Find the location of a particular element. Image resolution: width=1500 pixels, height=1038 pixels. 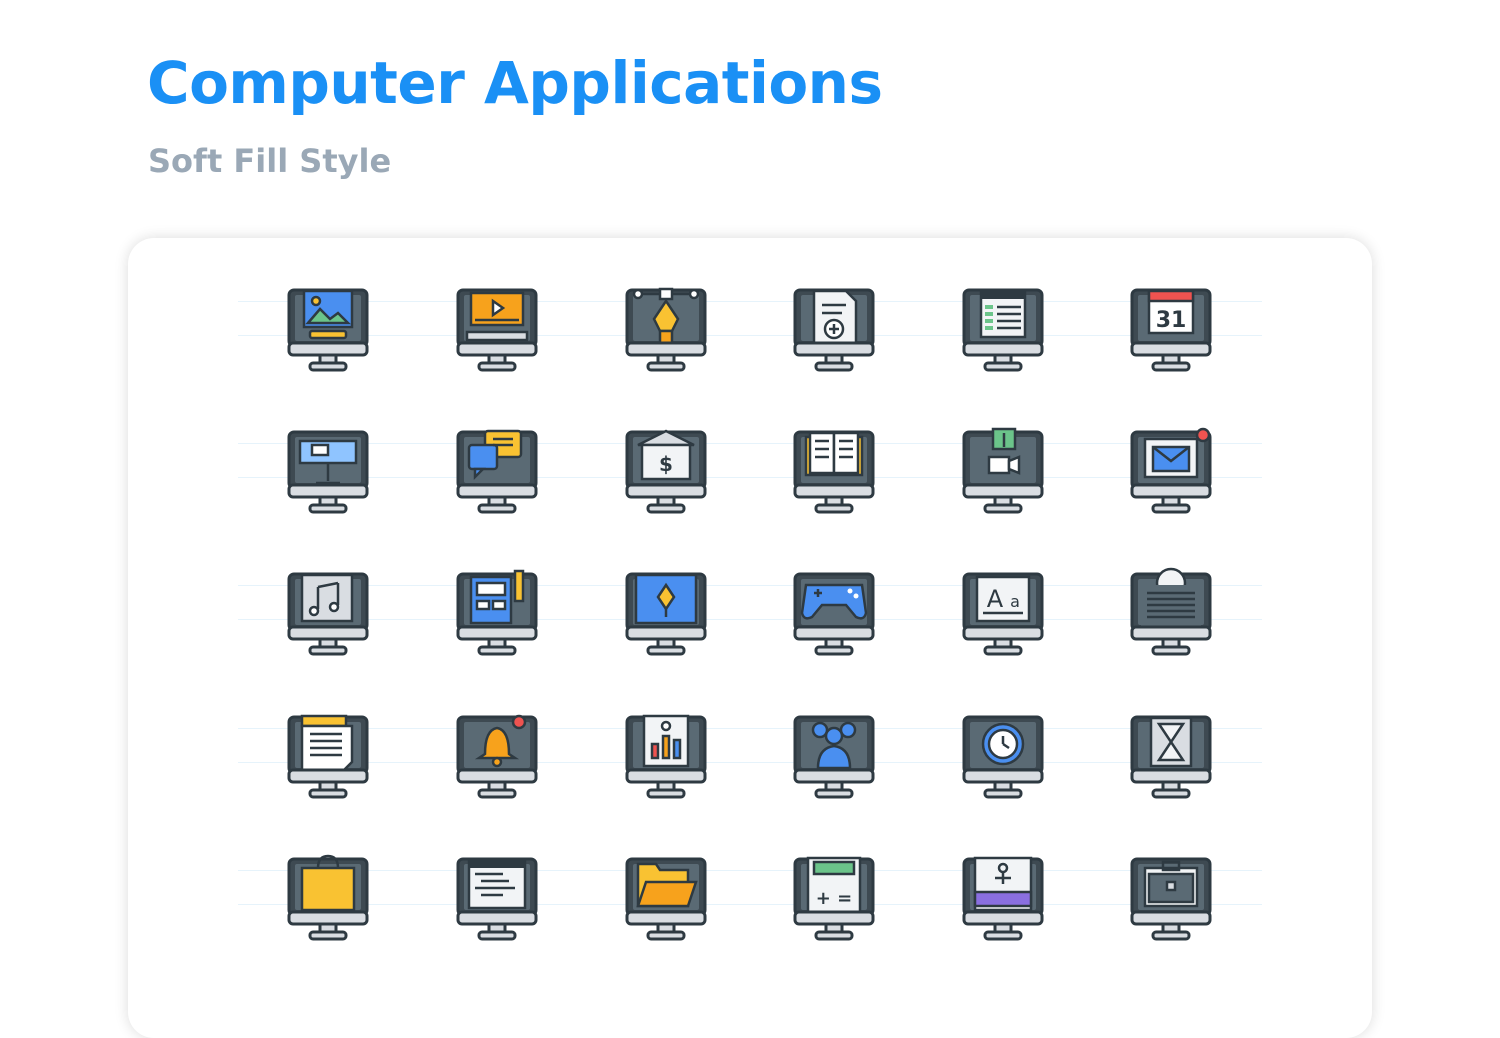

calculator-icon: + = is located at coordinates (834, 893).